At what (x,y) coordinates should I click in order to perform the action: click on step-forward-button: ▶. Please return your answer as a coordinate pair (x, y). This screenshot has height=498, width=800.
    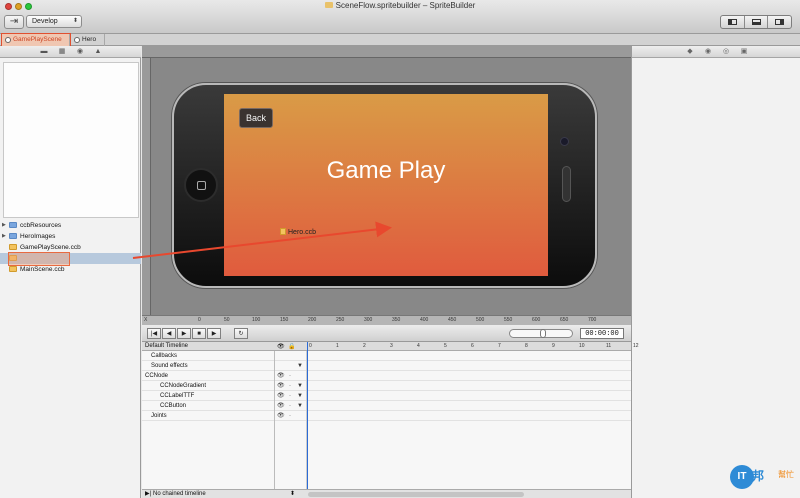
    Looking at the image, I should click on (214, 333).